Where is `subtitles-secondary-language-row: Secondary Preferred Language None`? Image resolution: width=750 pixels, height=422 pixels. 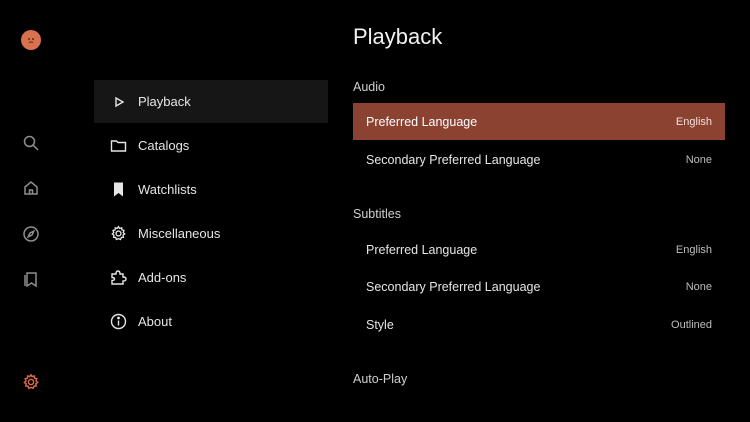
subtitles-secondary-language-row: Secondary Preferred Language None is located at coordinates (539, 286).